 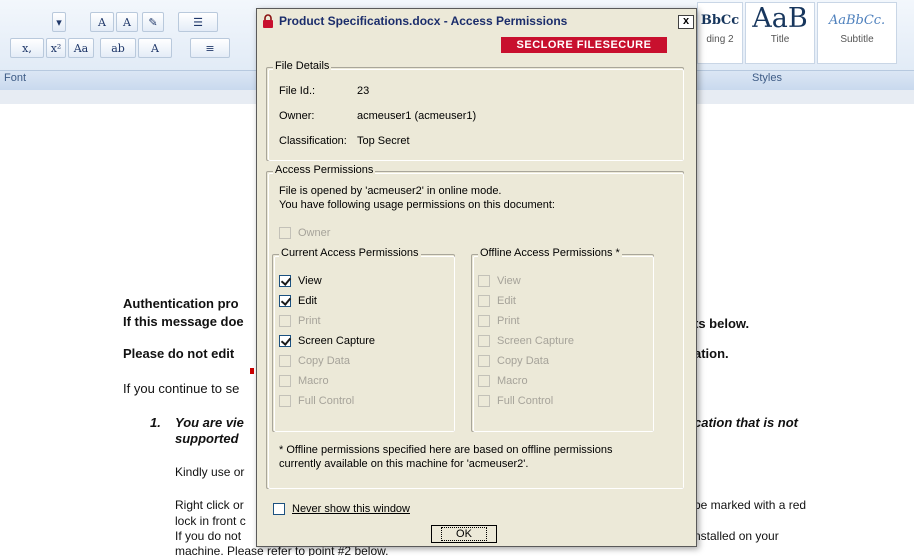 I want to click on never-show-checkbox, so click(x=279, y=509).